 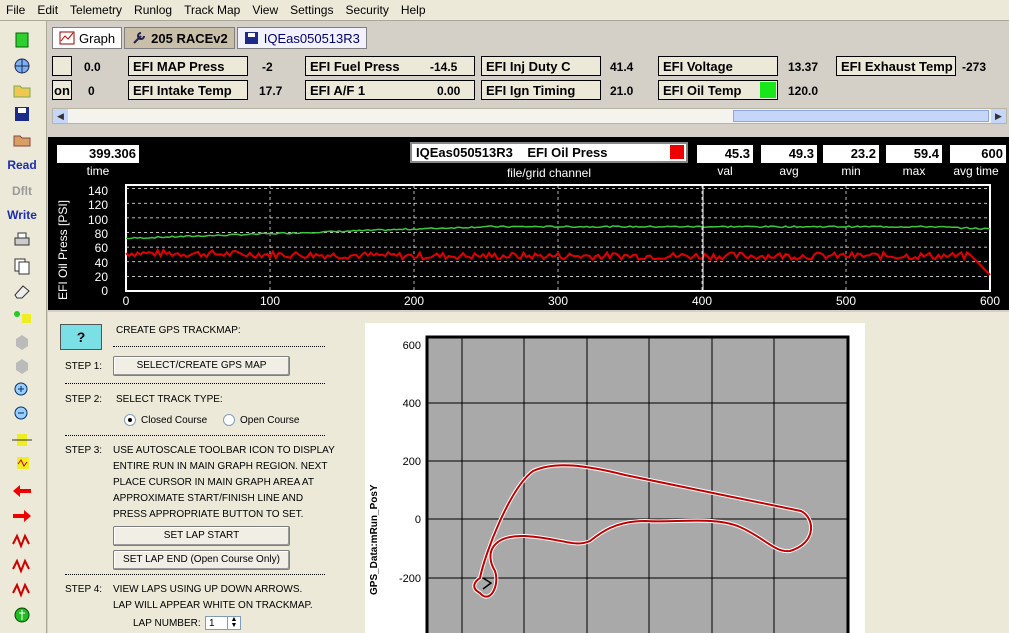 What do you see at coordinates (267, 67) in the screenshot?
I see `channel-value: -2` at bounding box center [267, 67].